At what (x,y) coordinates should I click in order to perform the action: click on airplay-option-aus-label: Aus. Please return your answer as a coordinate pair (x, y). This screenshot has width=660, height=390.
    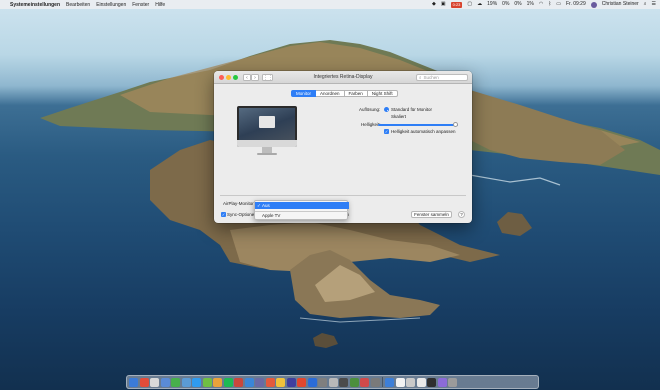
    Looking at the image, I should click on (266, 205).